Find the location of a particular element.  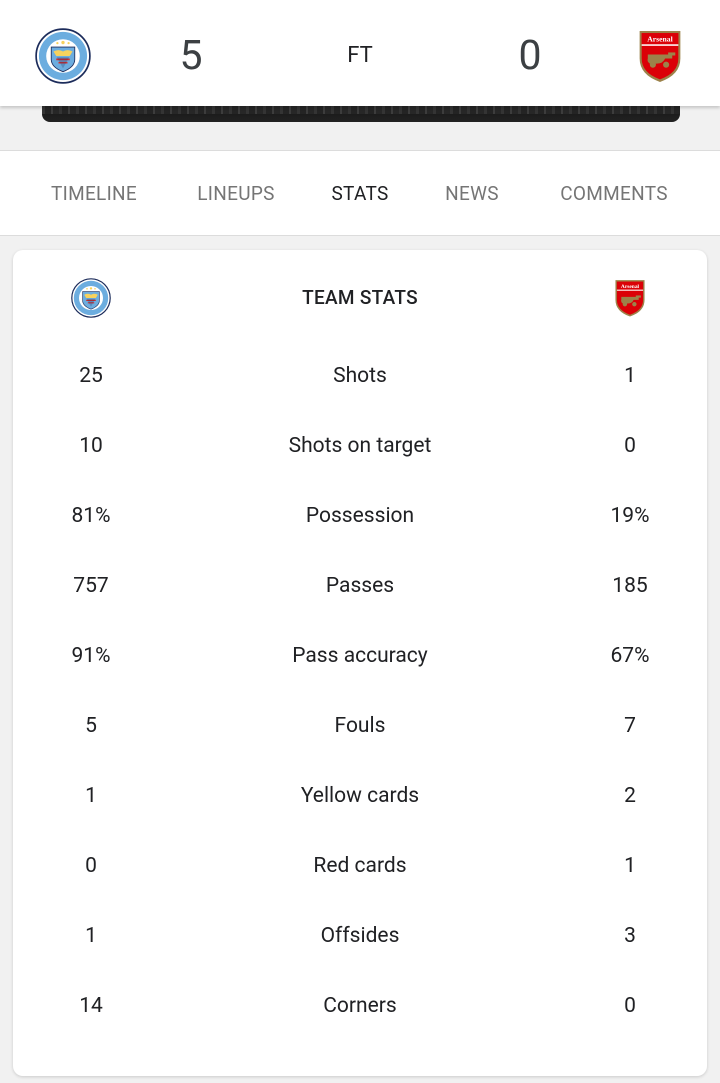

tab-comments: COMMENTS is located at coordinates (614, 194).